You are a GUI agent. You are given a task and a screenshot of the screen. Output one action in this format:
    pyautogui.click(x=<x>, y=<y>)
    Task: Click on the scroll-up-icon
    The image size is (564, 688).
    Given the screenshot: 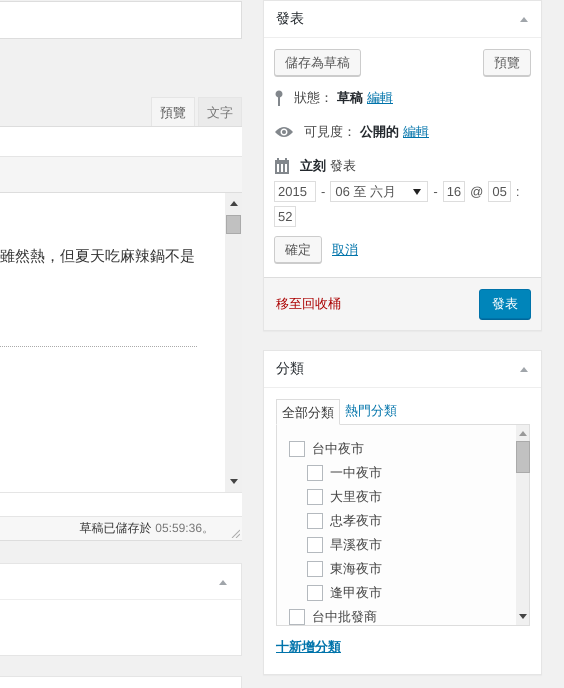 What is the action you would take?
    pyautogui.click(x=233, y=203)
    